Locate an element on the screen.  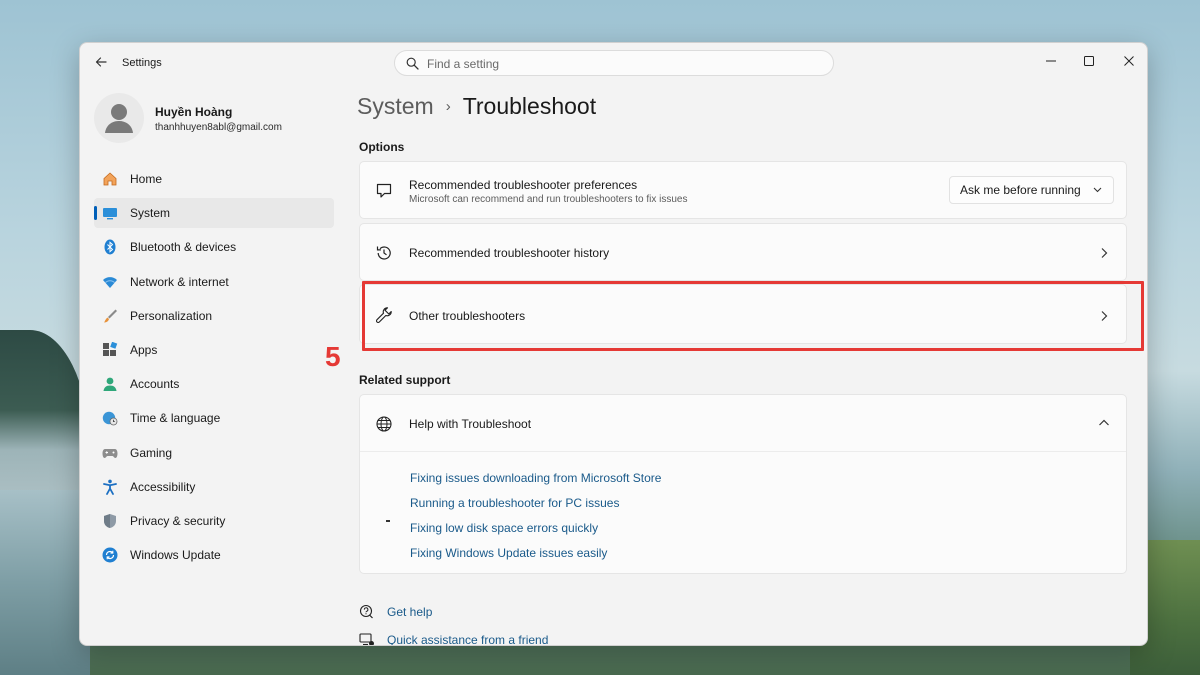
help-link-pc-issues: Running a troubleshooter for PC issues is located at coordinates (514, 503).